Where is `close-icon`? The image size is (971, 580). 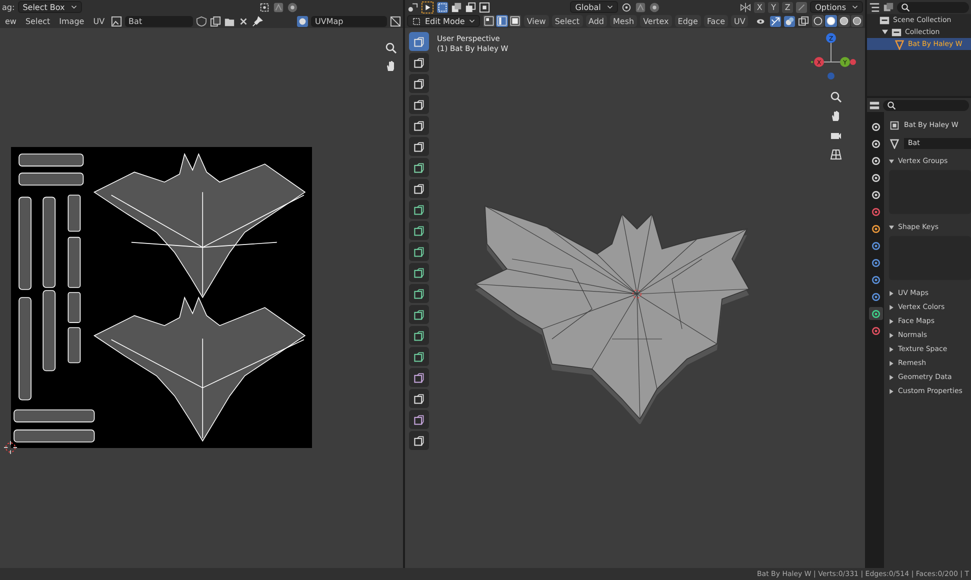 close-icon is located at coordinates (243, 21).